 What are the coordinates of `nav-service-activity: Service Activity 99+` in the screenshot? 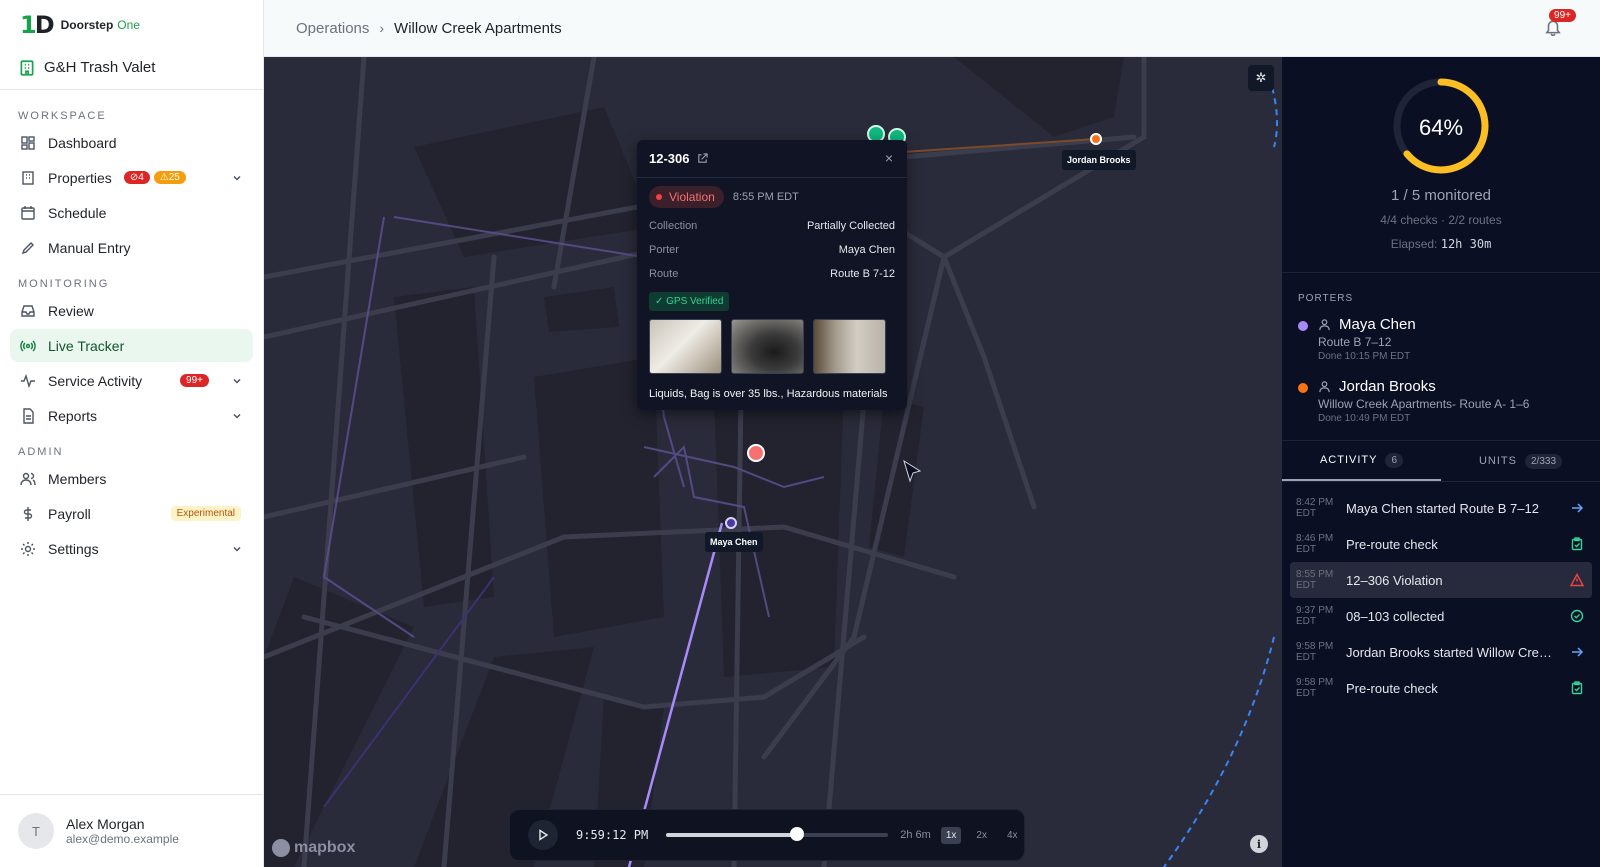 It's located at (131, 380).